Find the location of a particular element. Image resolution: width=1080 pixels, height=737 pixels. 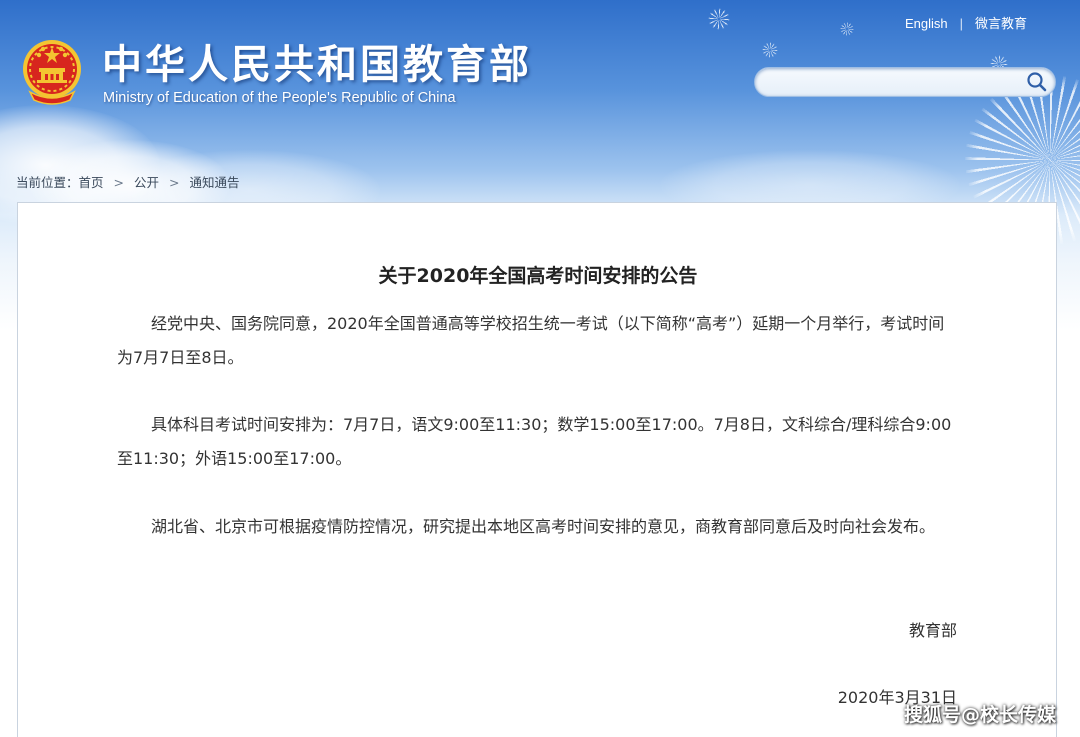

national-emblem-icon is located at coordinates (52, 73).